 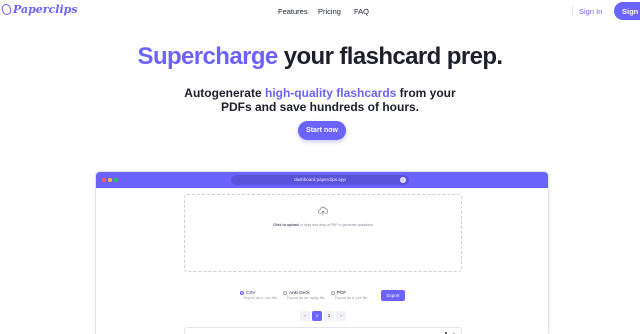 I want to click on page-1-button: 1, so click(x=317, y=316).